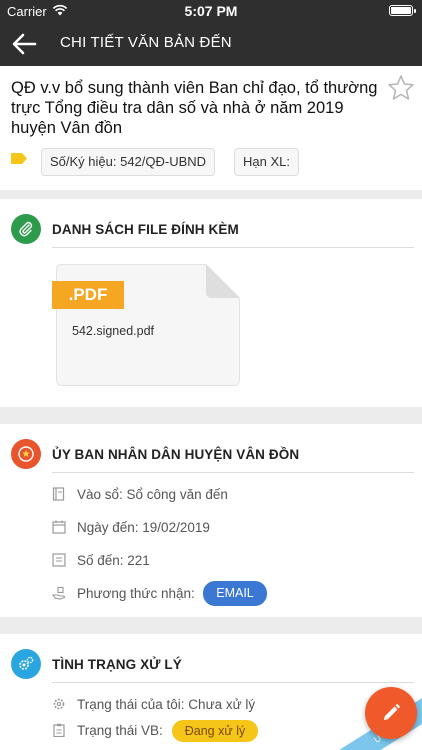 This screenshot has width=422, height=750. Describe the element at coordinates (215, 731) in the screenshot. I see `doc-status-badge: Đang xử lý` at that location.